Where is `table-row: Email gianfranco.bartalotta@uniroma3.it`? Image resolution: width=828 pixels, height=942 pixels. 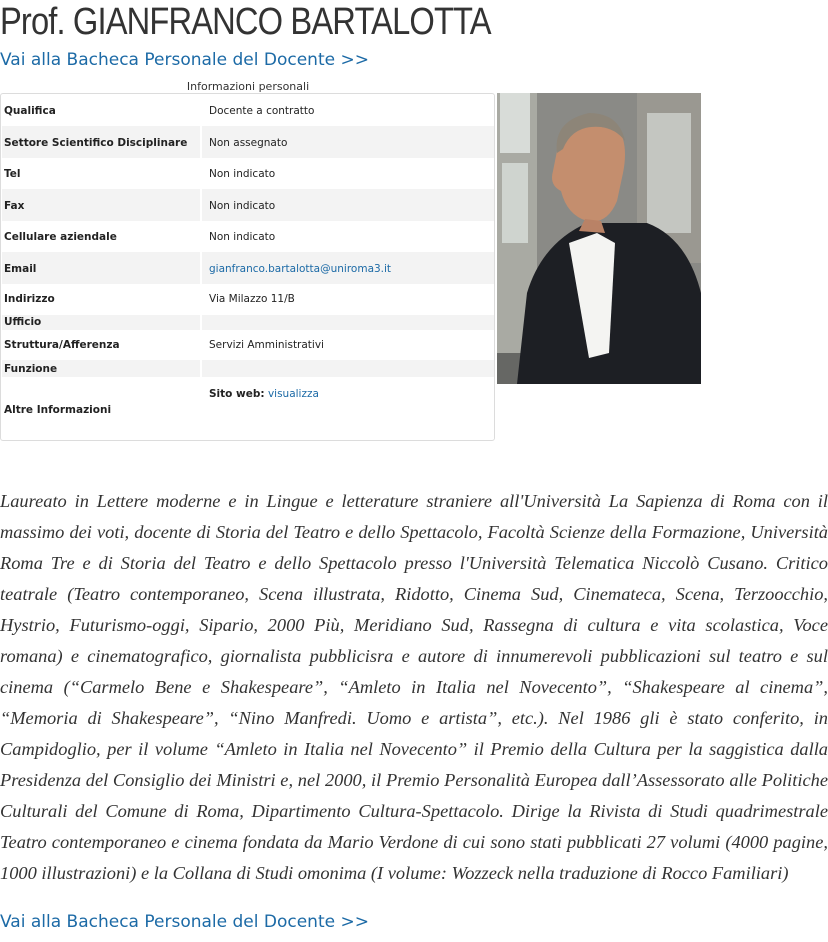
table-row: Email gianfranco.bartalotta@uniroma3.it is located at coordinates (248, 268).